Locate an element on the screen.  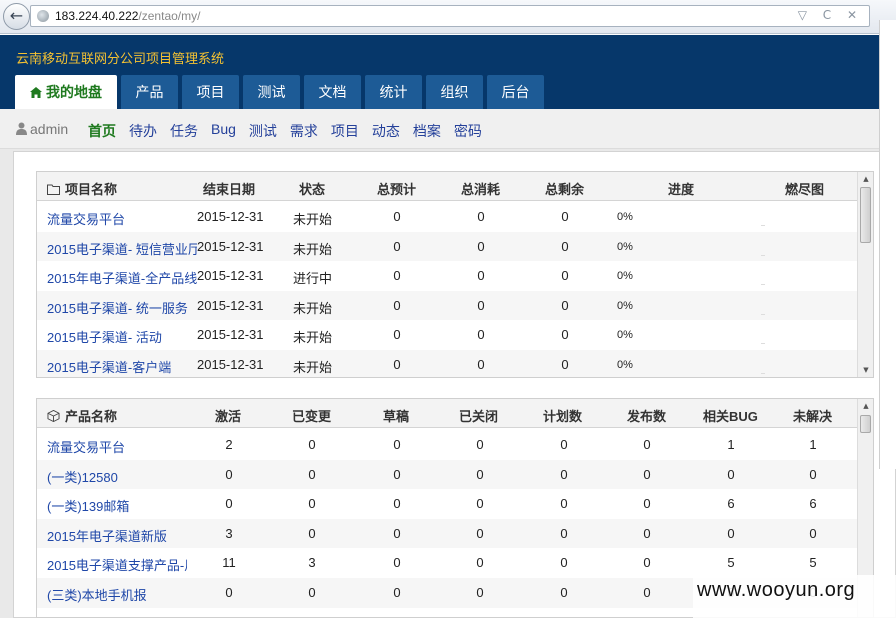
subnav-password: 密码 is located at coordinates (468, 131).